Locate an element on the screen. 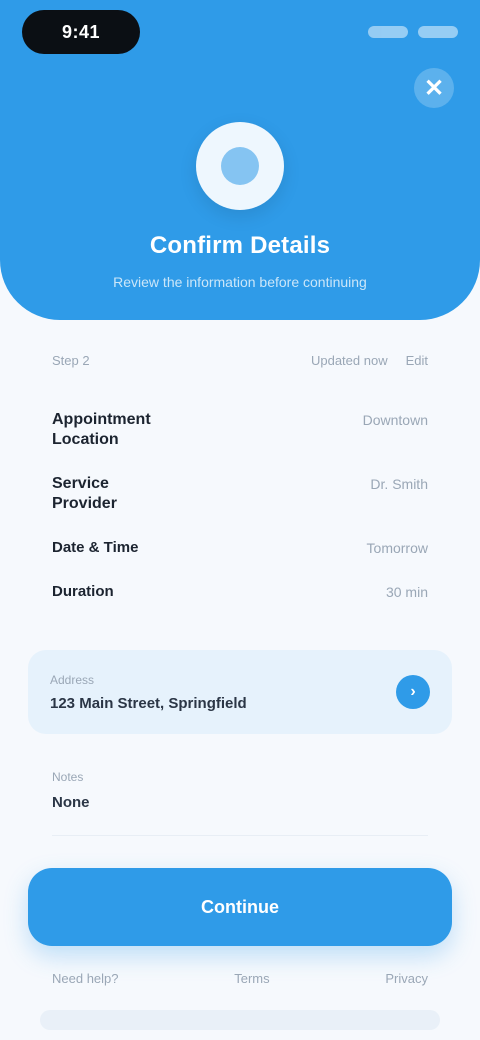 Image resolution: width=480 pixels, height=1040 pixels. help-link: Need help? is located at coordinates (85, 978).